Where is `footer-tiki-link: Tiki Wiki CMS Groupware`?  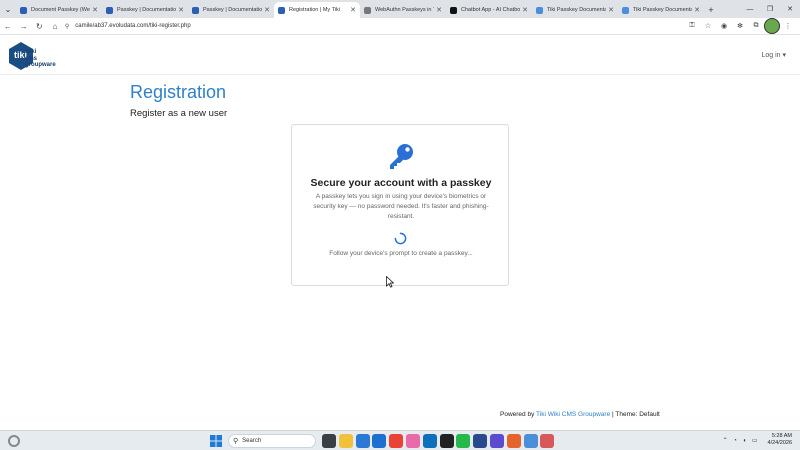
footer-tiki-link: Tiki Wiki CMS Groupware is located at coordinates (573, 414).